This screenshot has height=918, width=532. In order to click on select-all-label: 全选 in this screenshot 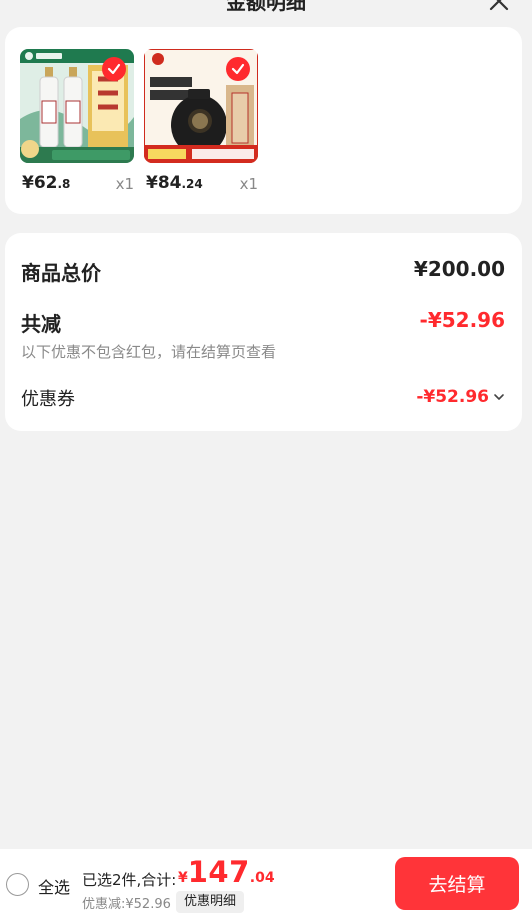, I will do `click(54, 886)`.